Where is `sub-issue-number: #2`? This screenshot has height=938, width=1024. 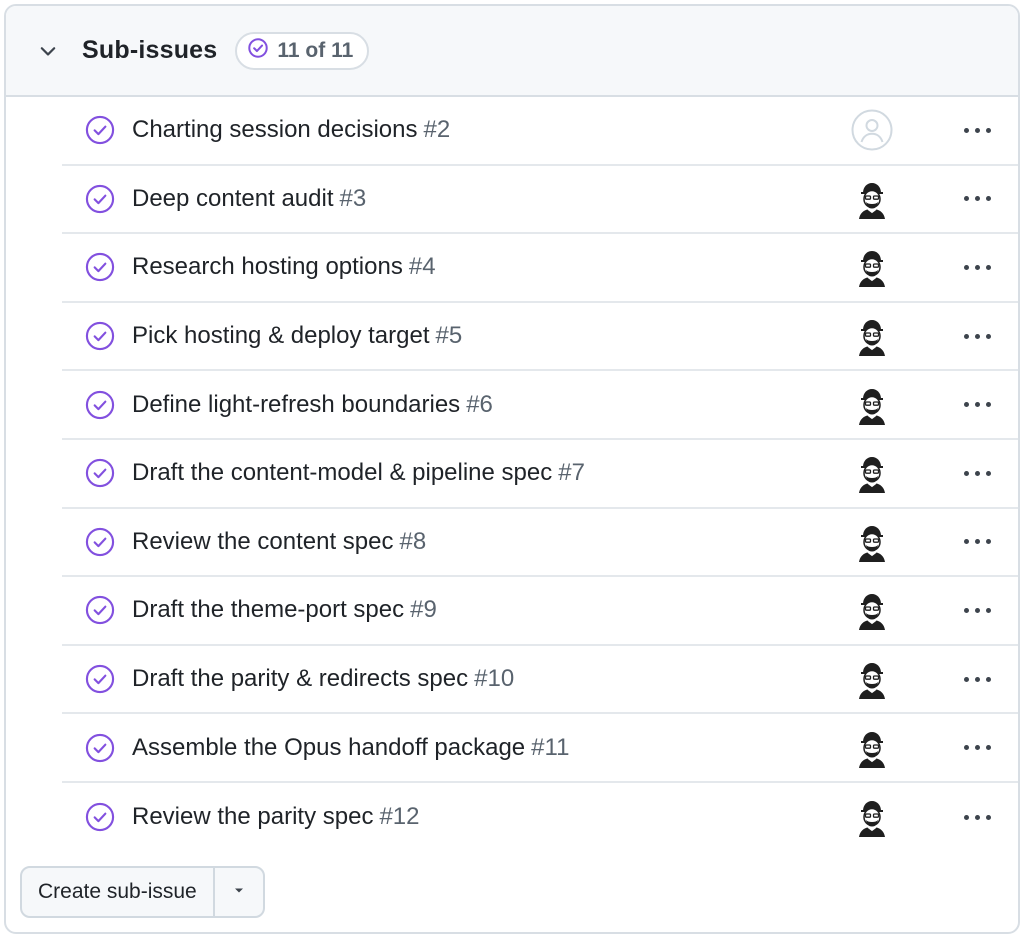 sub-issue-number: #2 is located at coordinates (437, 130).